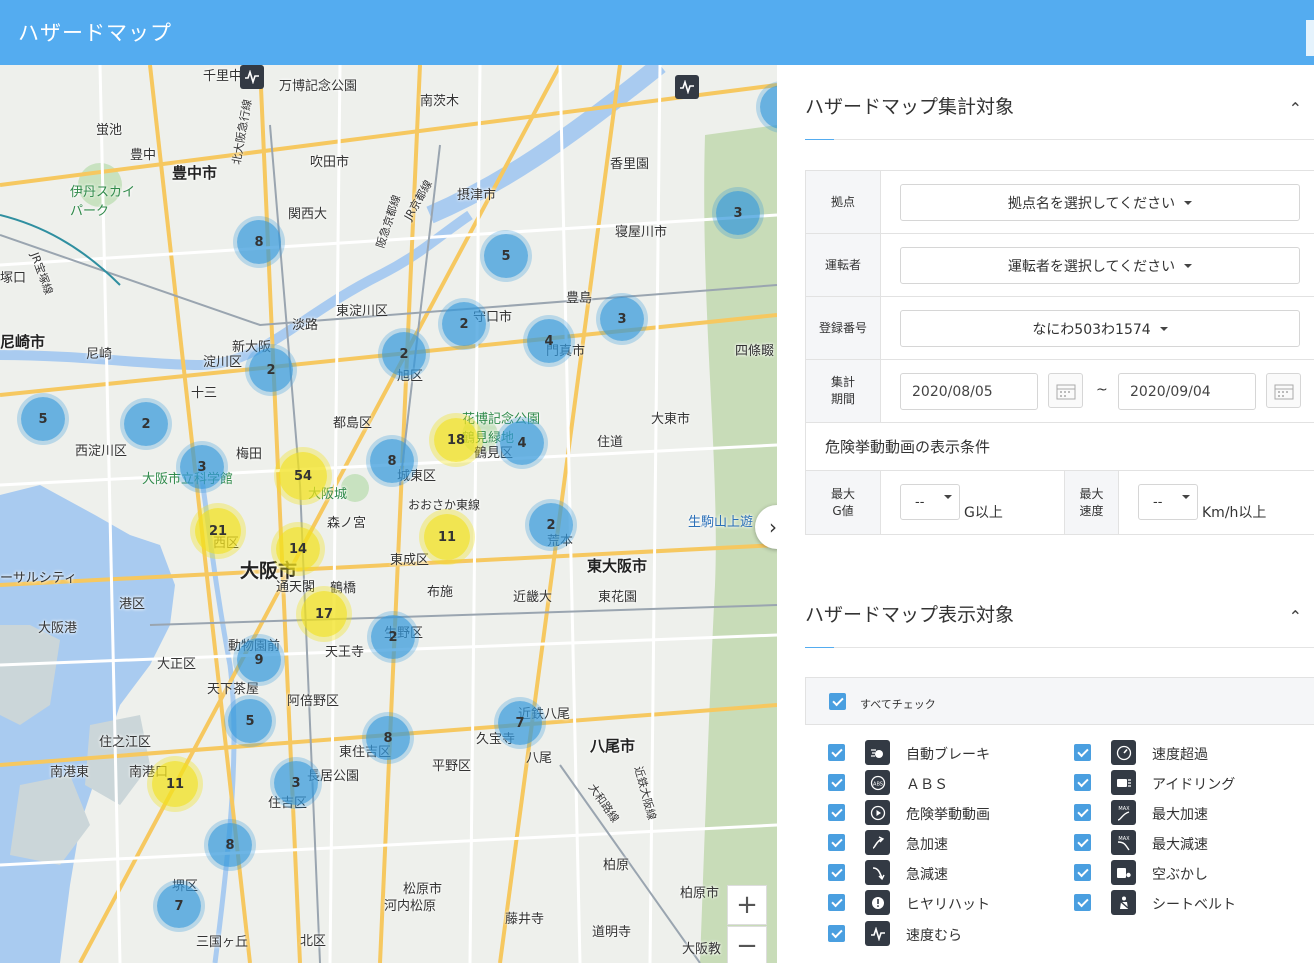 The image size is (1314, 963). What do you see at coordinates (755, 351) in the screenshot?
I see `map-label: 四條畷` at bounding box center [755, 351].